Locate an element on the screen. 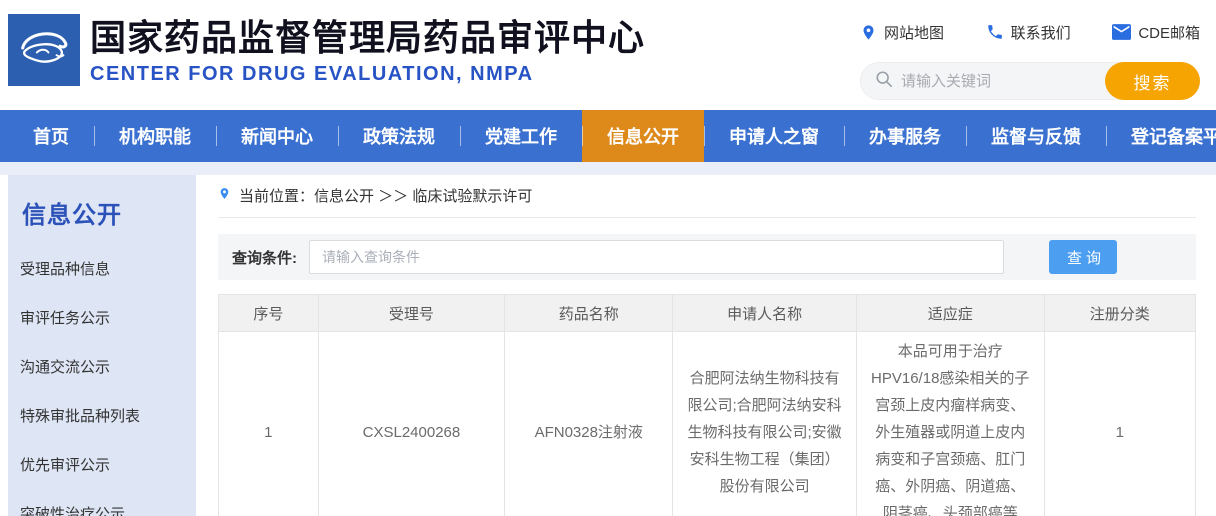 This screenshot has height=516, width=1216. phone-icon is located at coordinates (995, 32).